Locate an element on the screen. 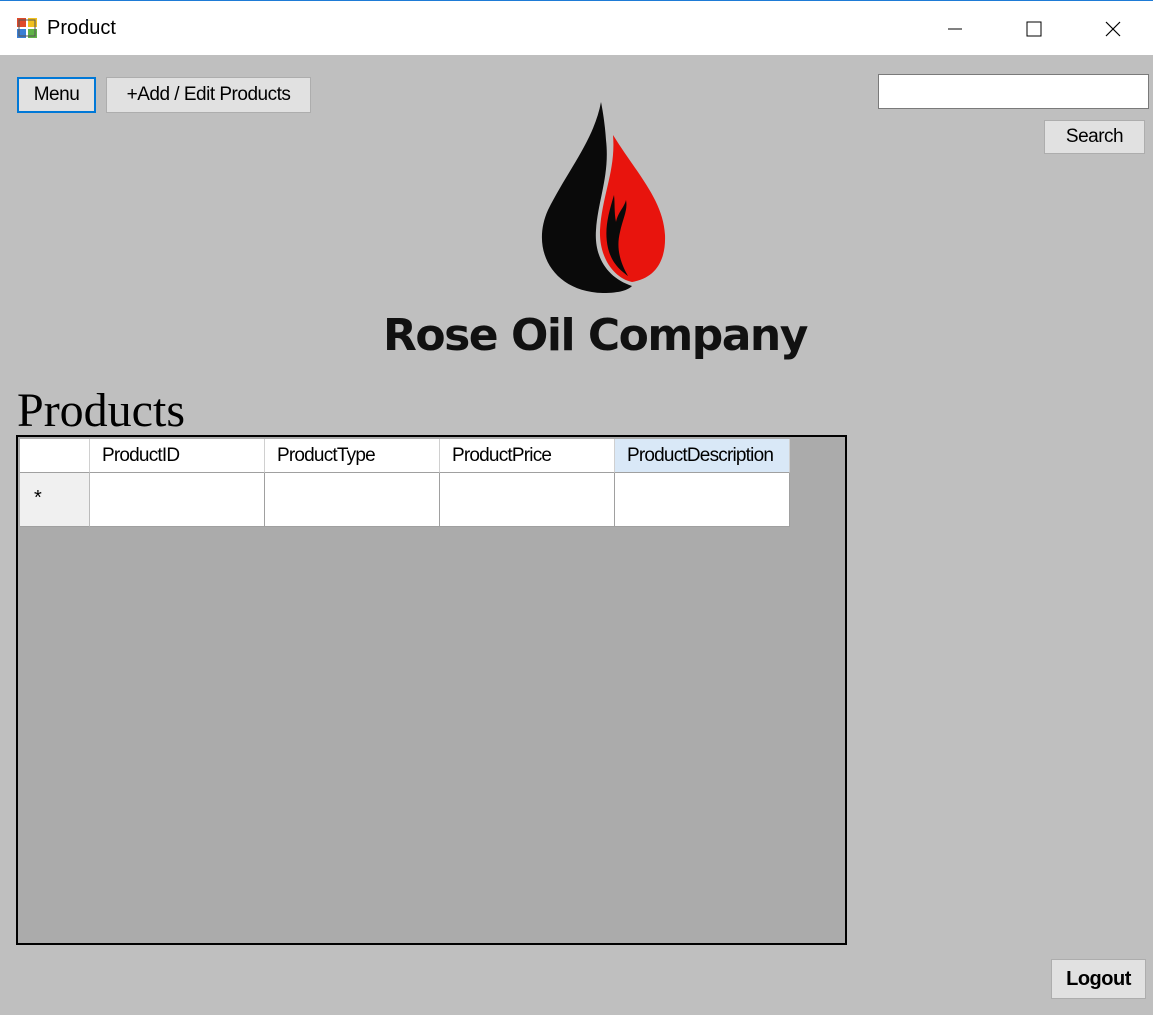 The width and height of the screenshot is (1153, 1015). maximize-icon is located at coordinates (1034, 28).